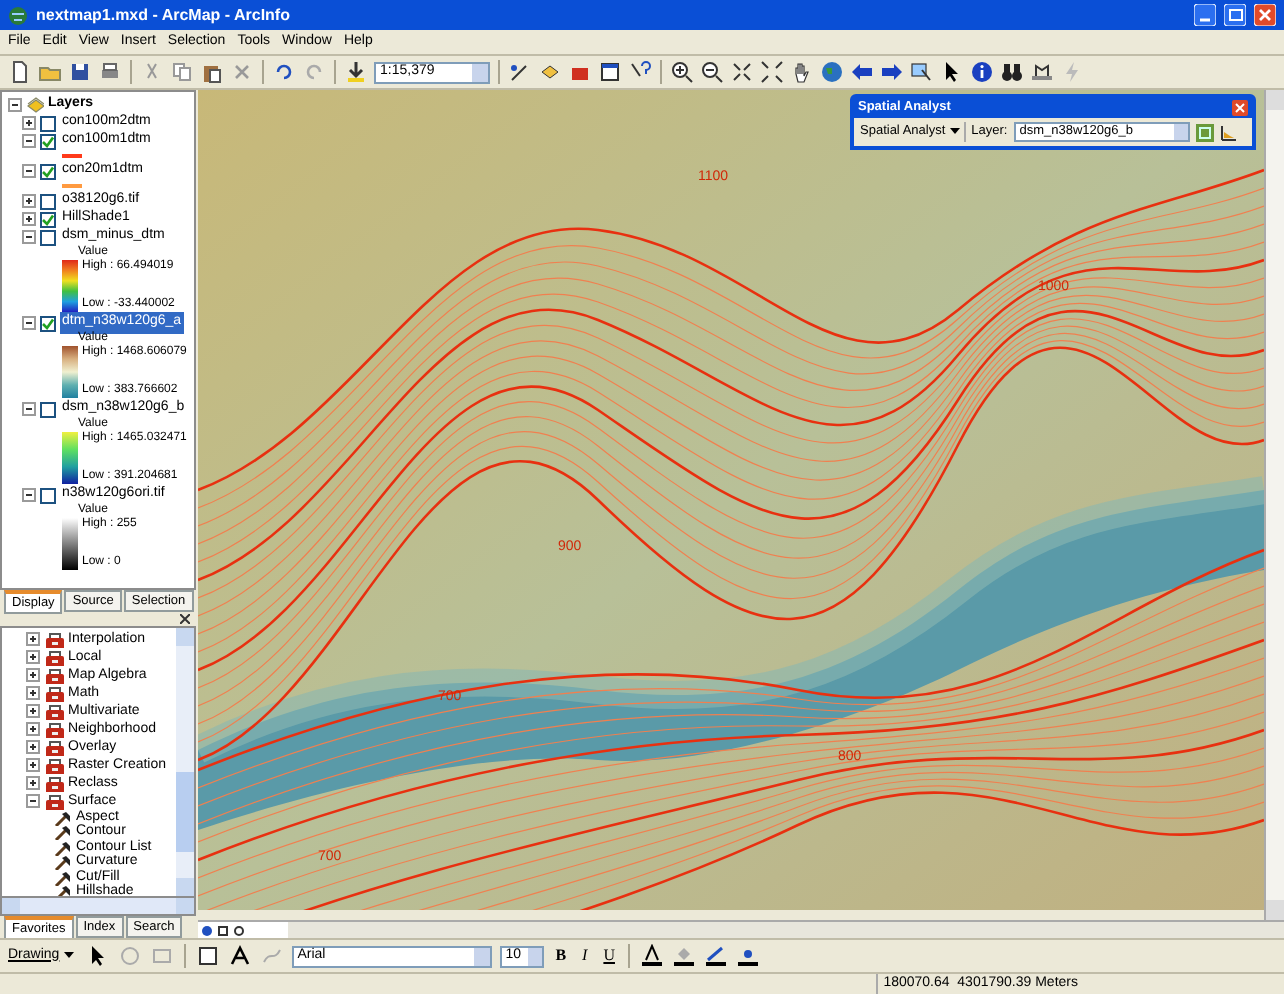  Describe the element at coordinates (748, 956) in the screenshot. I see `marker-color-icon` at that location.